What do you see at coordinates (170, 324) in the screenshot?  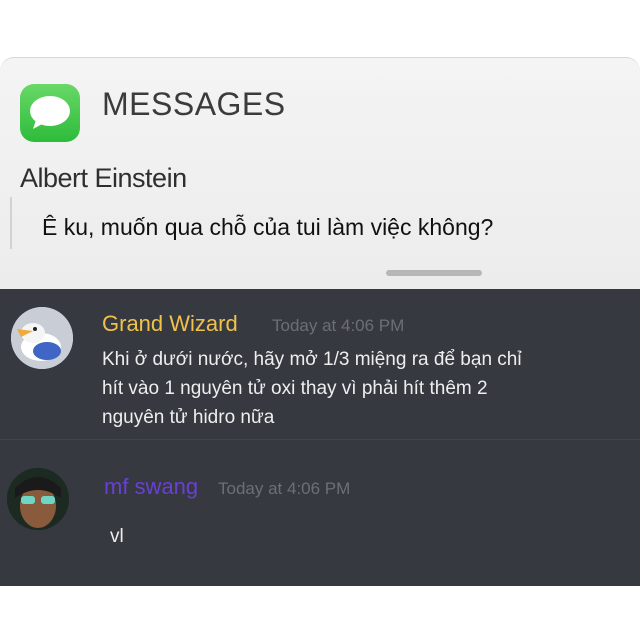 I see `username: Grand Wizard` at bounding box center [170, 324].